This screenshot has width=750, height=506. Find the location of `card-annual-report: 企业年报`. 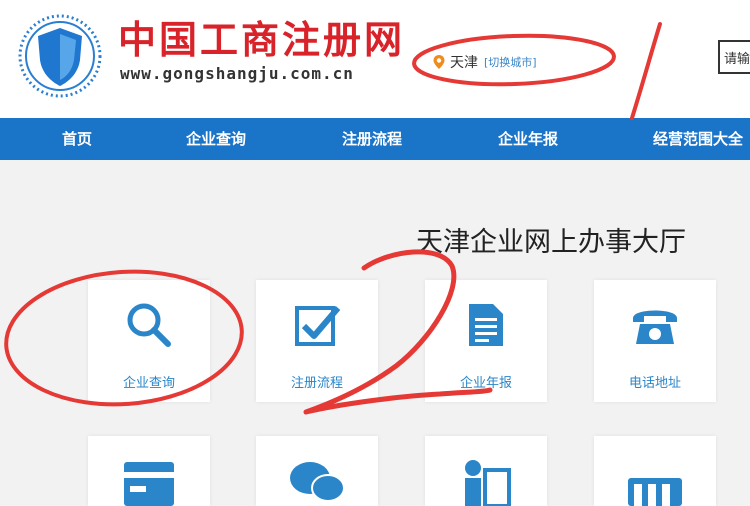

card-annual-report: 企业年报 is located at coordinates (486, 341).